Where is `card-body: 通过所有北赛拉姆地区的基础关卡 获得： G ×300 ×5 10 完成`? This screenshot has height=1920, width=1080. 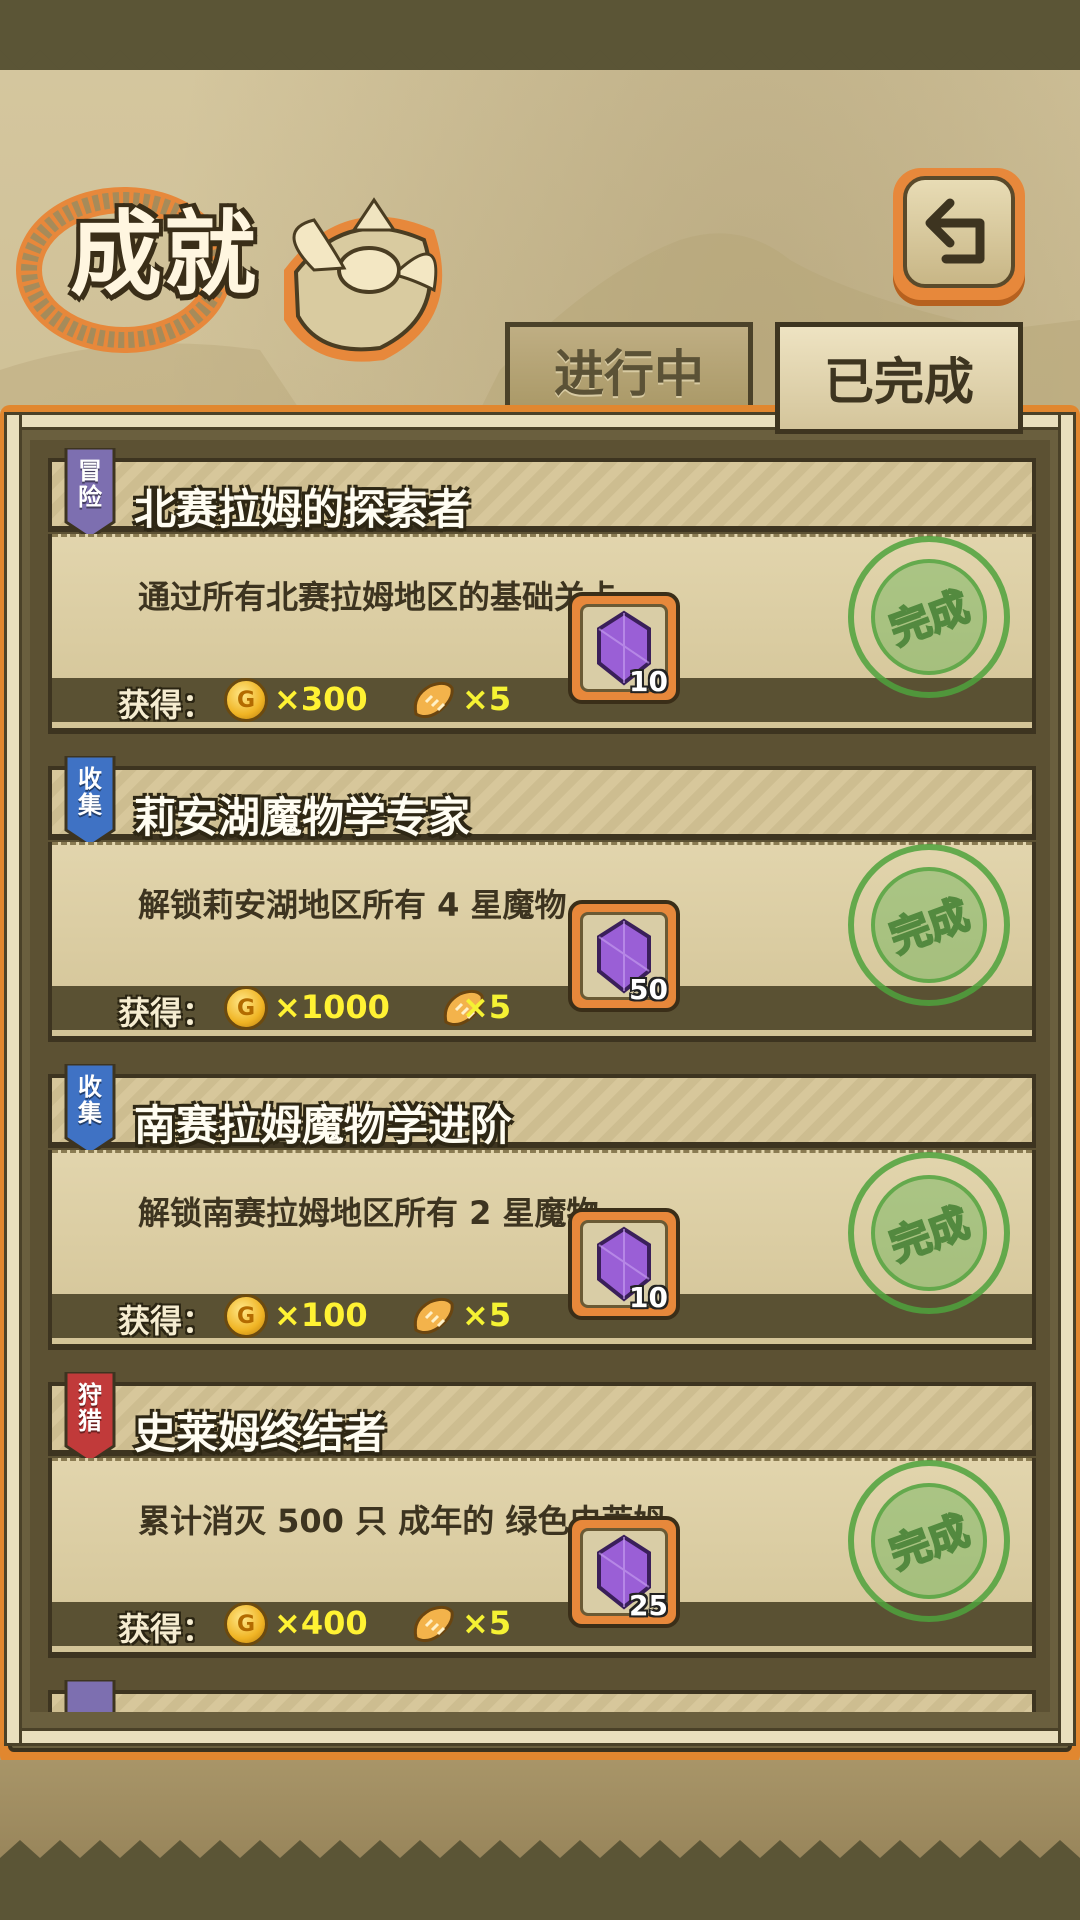 card-body: 通过所有北赛拉姆地区的基础关卡 获得： G ×300 ×5 10 完成 is located at coordinates (542, 634).